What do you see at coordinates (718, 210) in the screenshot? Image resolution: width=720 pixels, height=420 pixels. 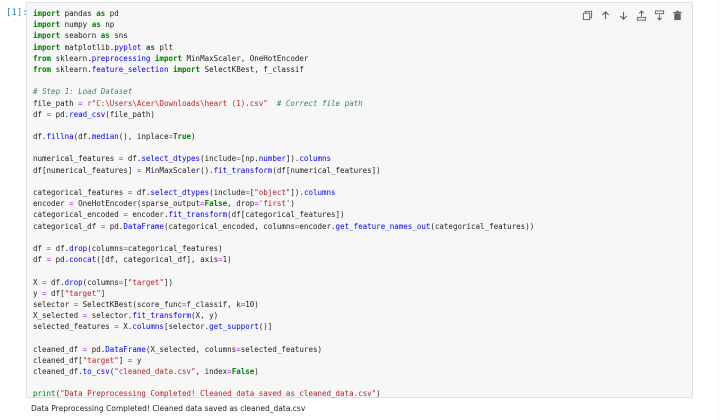 I see `scrollbar` at bounding box center [718, 210].